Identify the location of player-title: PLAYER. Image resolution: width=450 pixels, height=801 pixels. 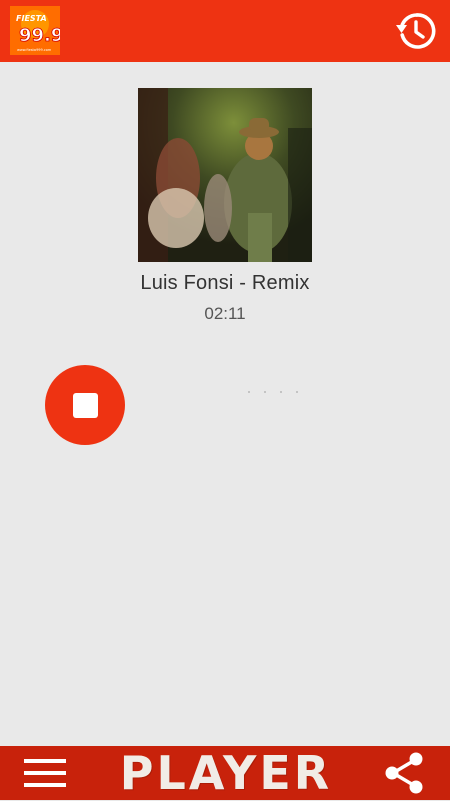
(226, 773).